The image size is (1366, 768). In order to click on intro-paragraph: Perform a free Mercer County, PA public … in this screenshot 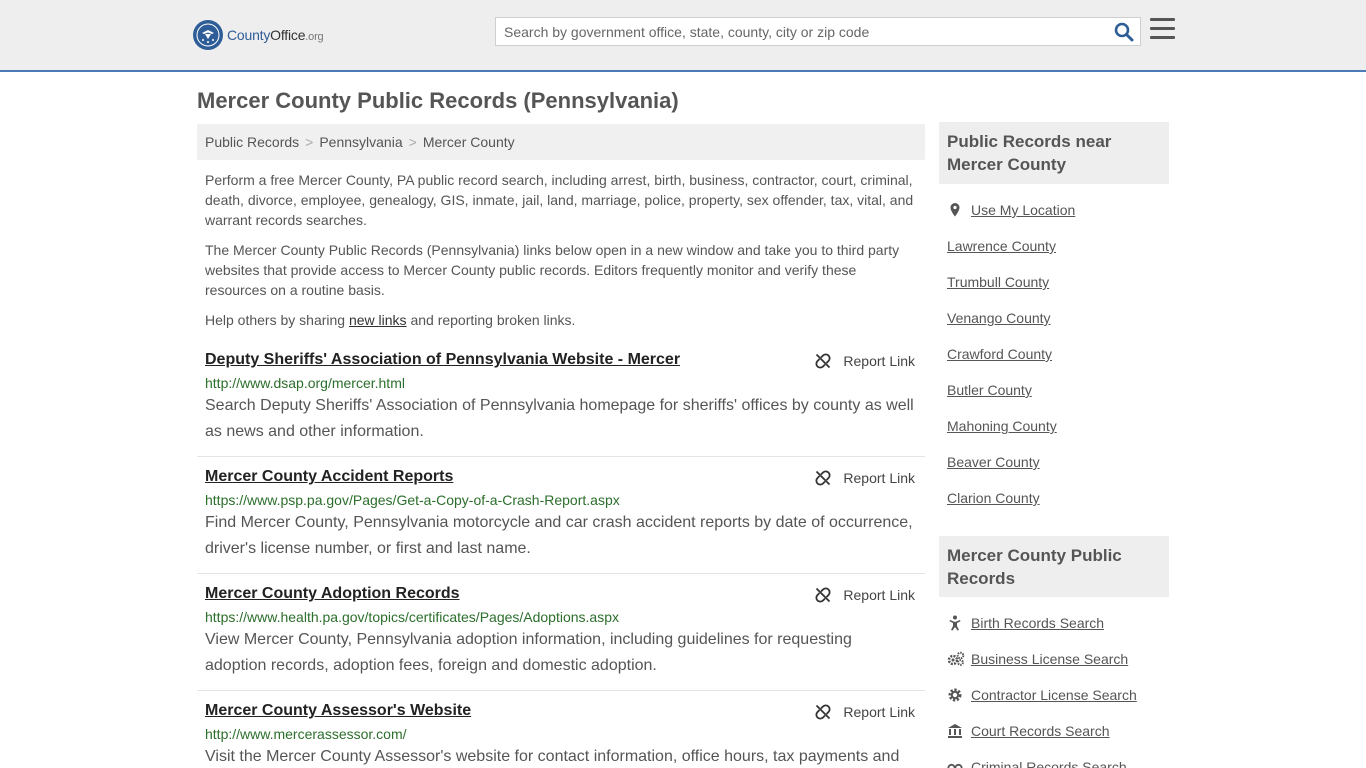, I will do `click(559, 200)`.